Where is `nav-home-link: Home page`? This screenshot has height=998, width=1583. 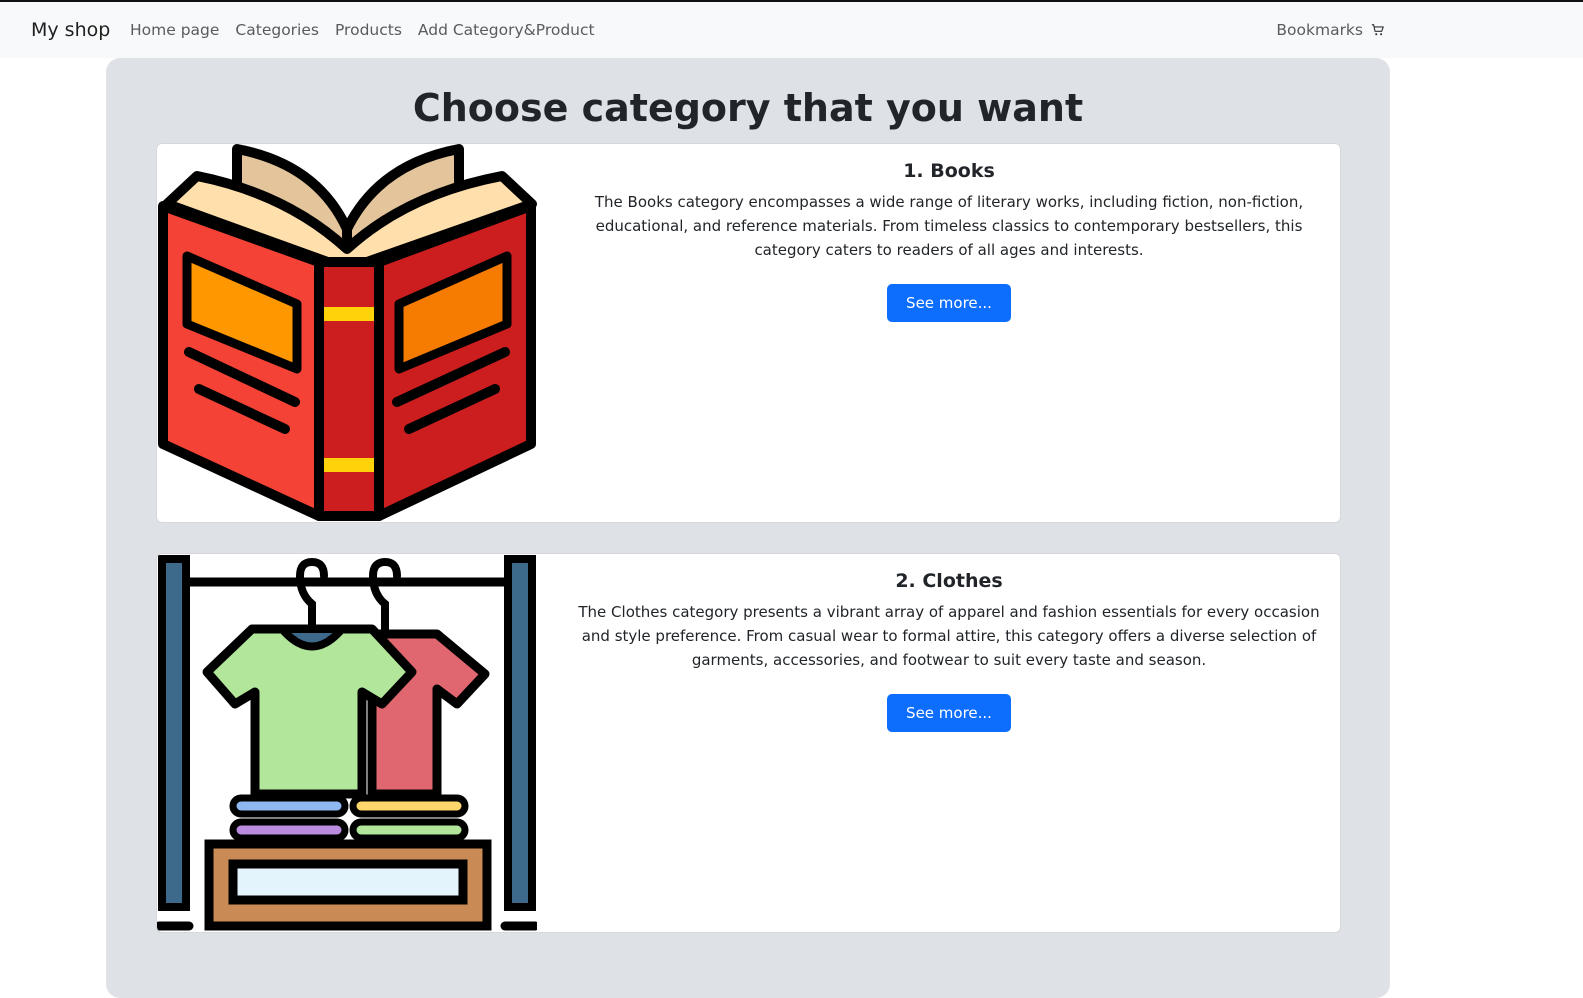
nav-home-link: Home page is located at coordinates (174, 30).